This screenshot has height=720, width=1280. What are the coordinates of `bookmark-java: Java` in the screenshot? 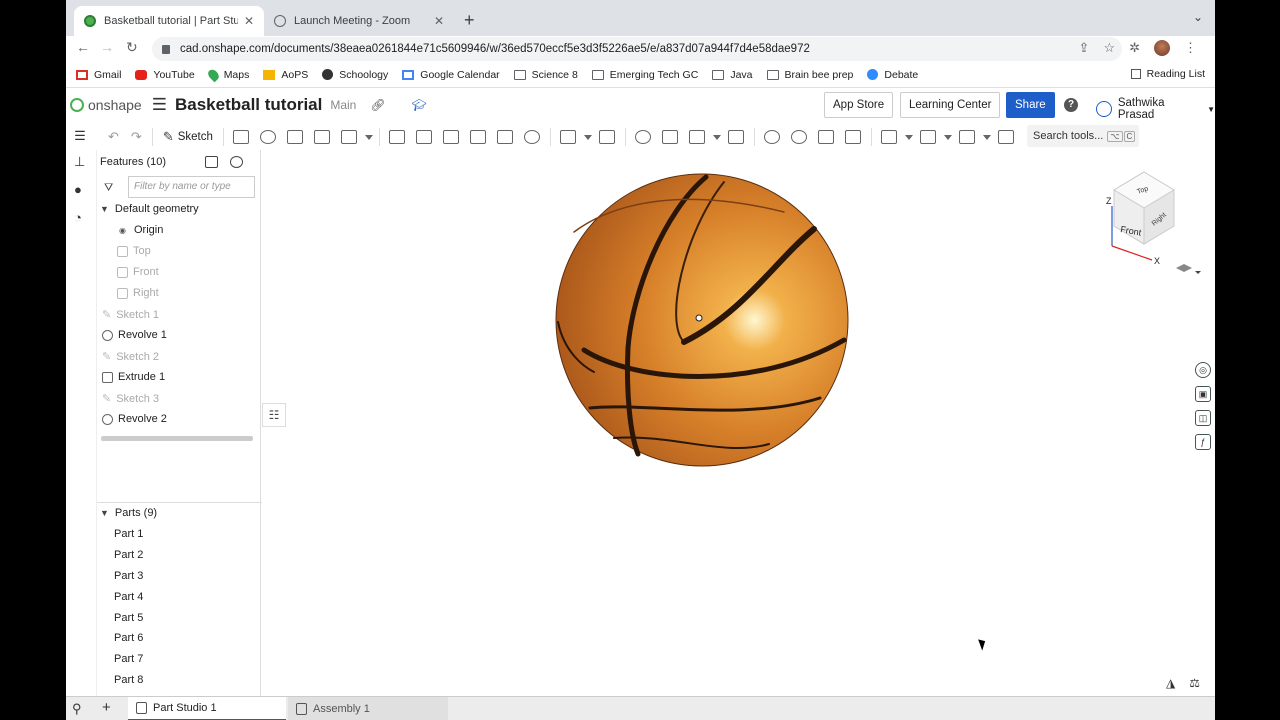 It's located at (732, 75).